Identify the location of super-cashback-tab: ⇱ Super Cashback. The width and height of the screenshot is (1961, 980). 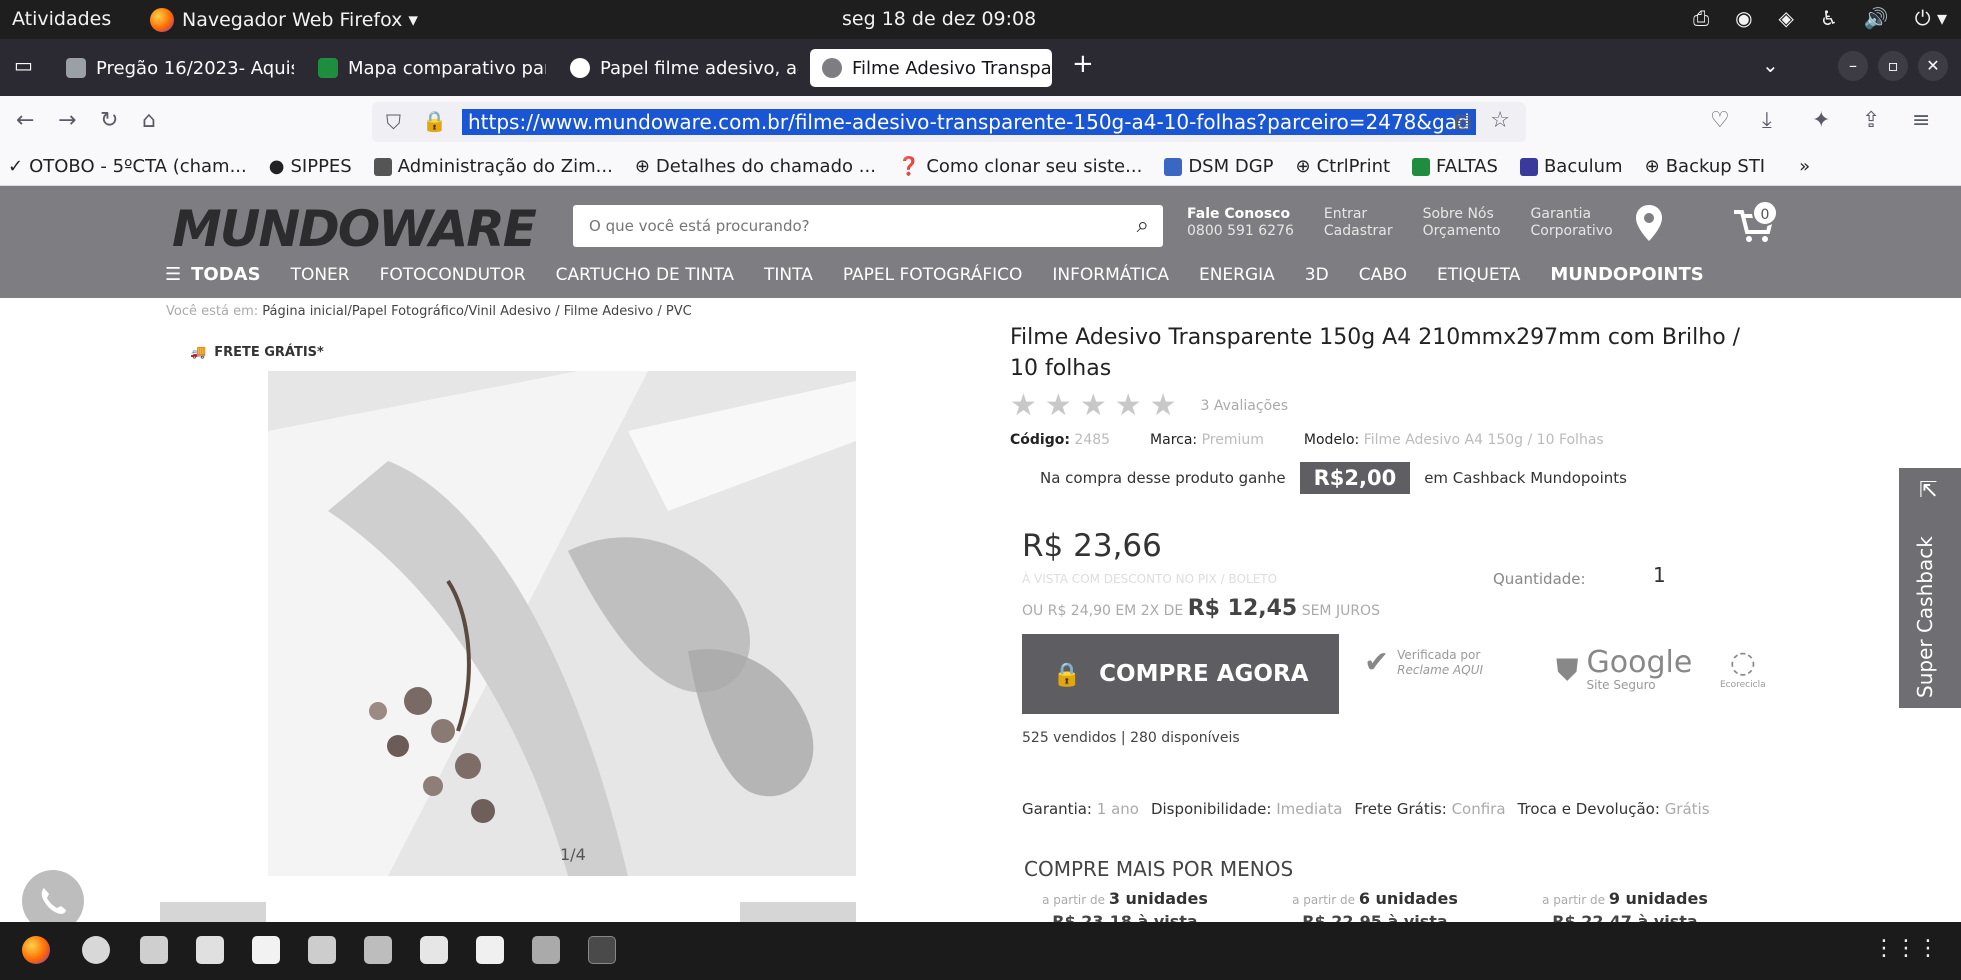
(1930, 588).